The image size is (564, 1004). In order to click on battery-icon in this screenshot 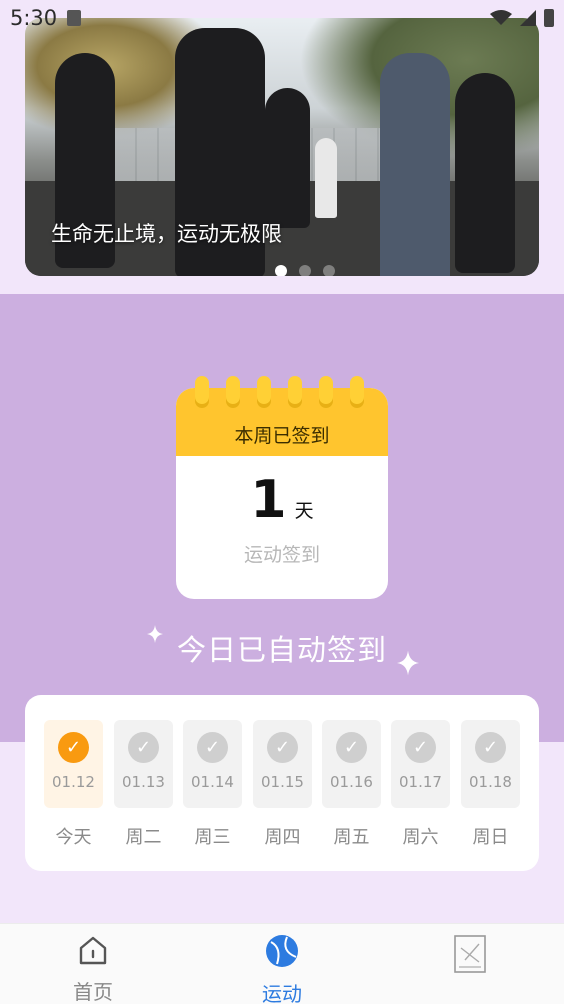, I will do `click(549, 18)`.